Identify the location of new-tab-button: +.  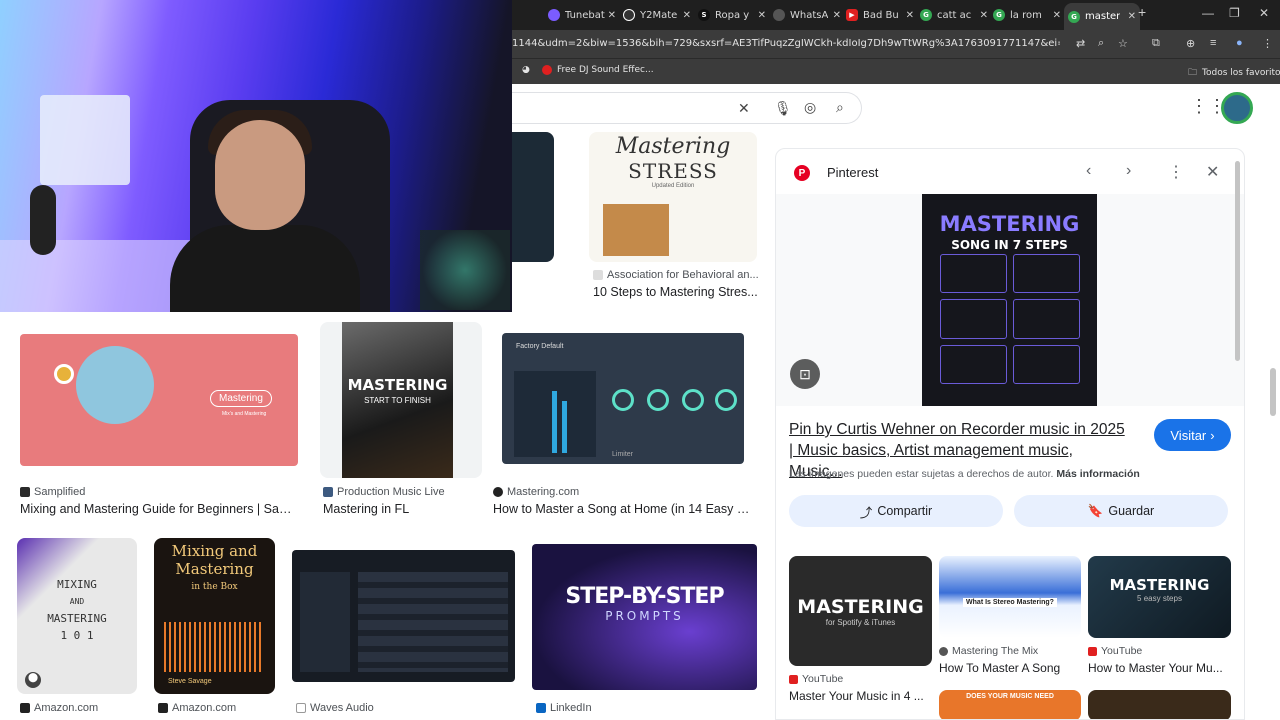
(1142, 12).